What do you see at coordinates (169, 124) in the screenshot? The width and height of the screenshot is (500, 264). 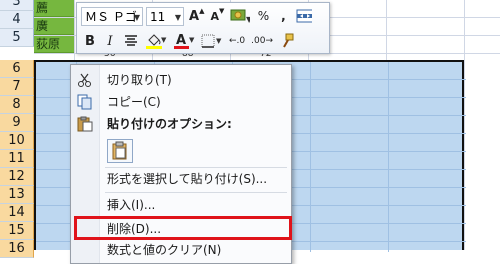 I see `menu-item-label: 貼り付けのオプション:` at bounding box center [169, 124].